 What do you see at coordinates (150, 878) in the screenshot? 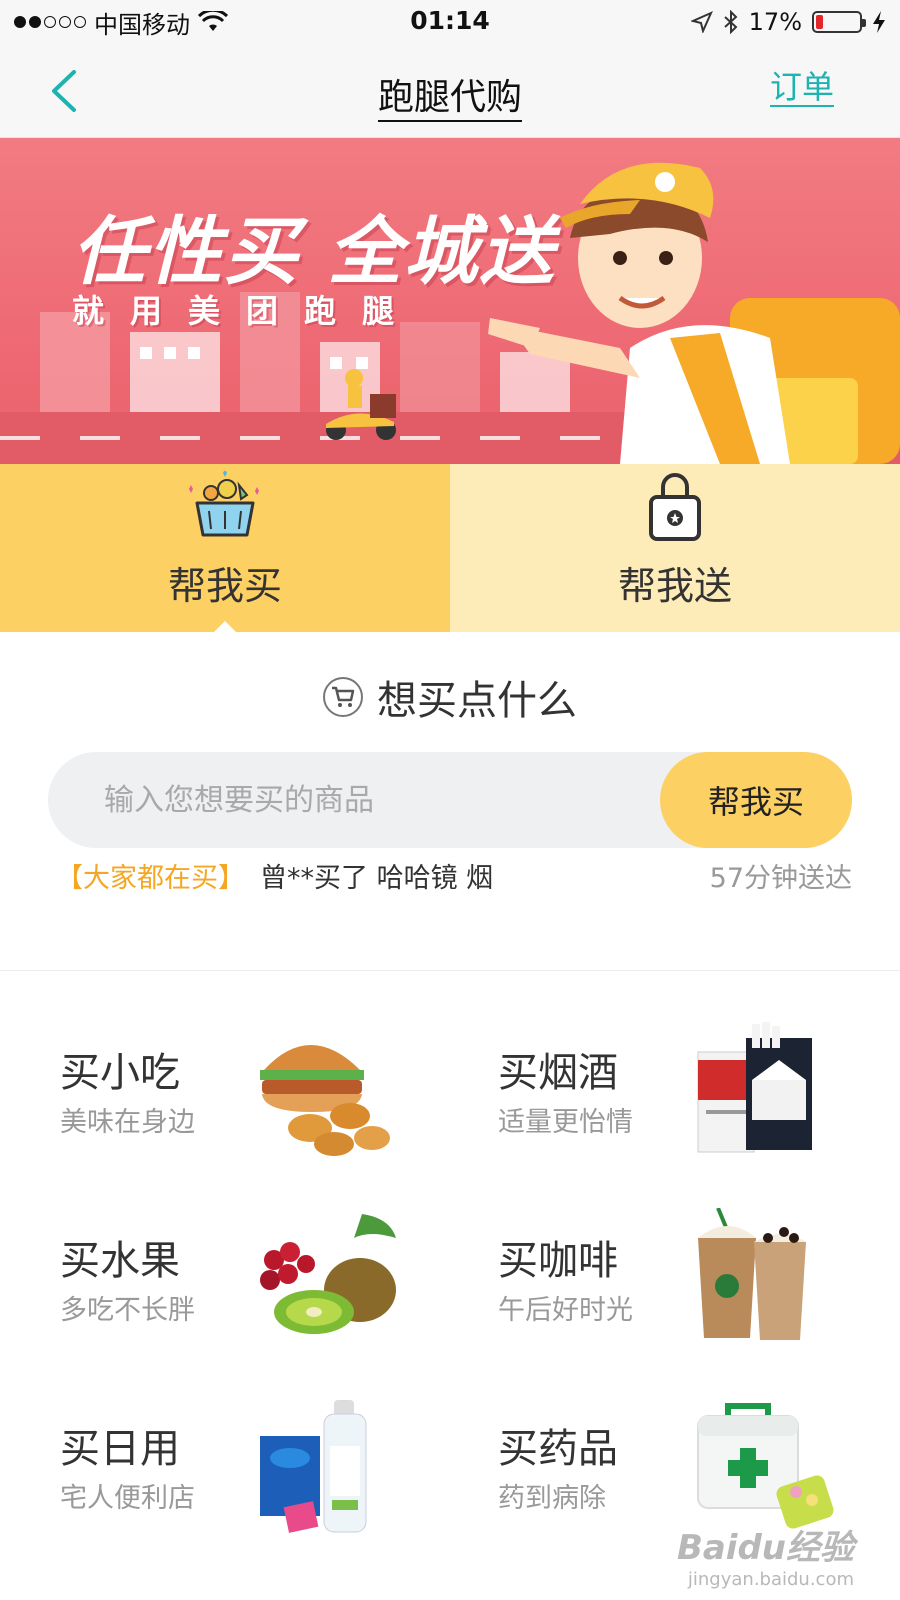
I see `ticker-tag: 【大家都在买】` at bounding box center [150, 878].